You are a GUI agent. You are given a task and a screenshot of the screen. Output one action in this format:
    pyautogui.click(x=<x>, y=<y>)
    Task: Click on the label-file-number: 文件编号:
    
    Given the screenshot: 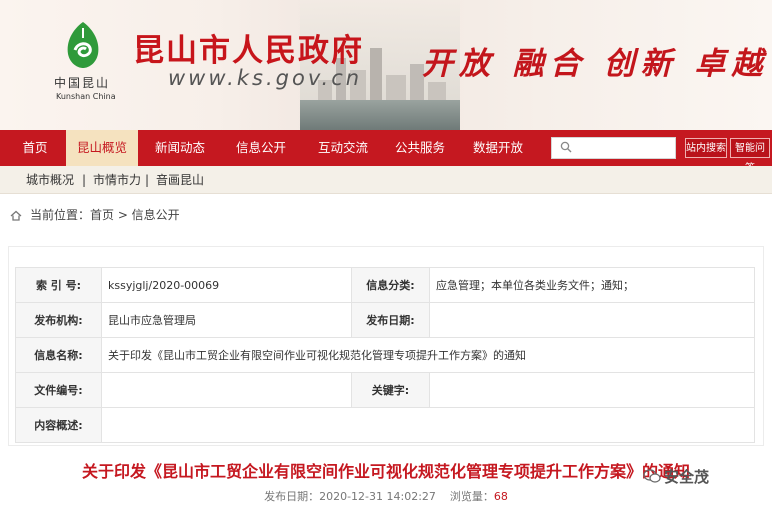 What is the action you would take?
    pyautogui.click(x=58, y=390)
    